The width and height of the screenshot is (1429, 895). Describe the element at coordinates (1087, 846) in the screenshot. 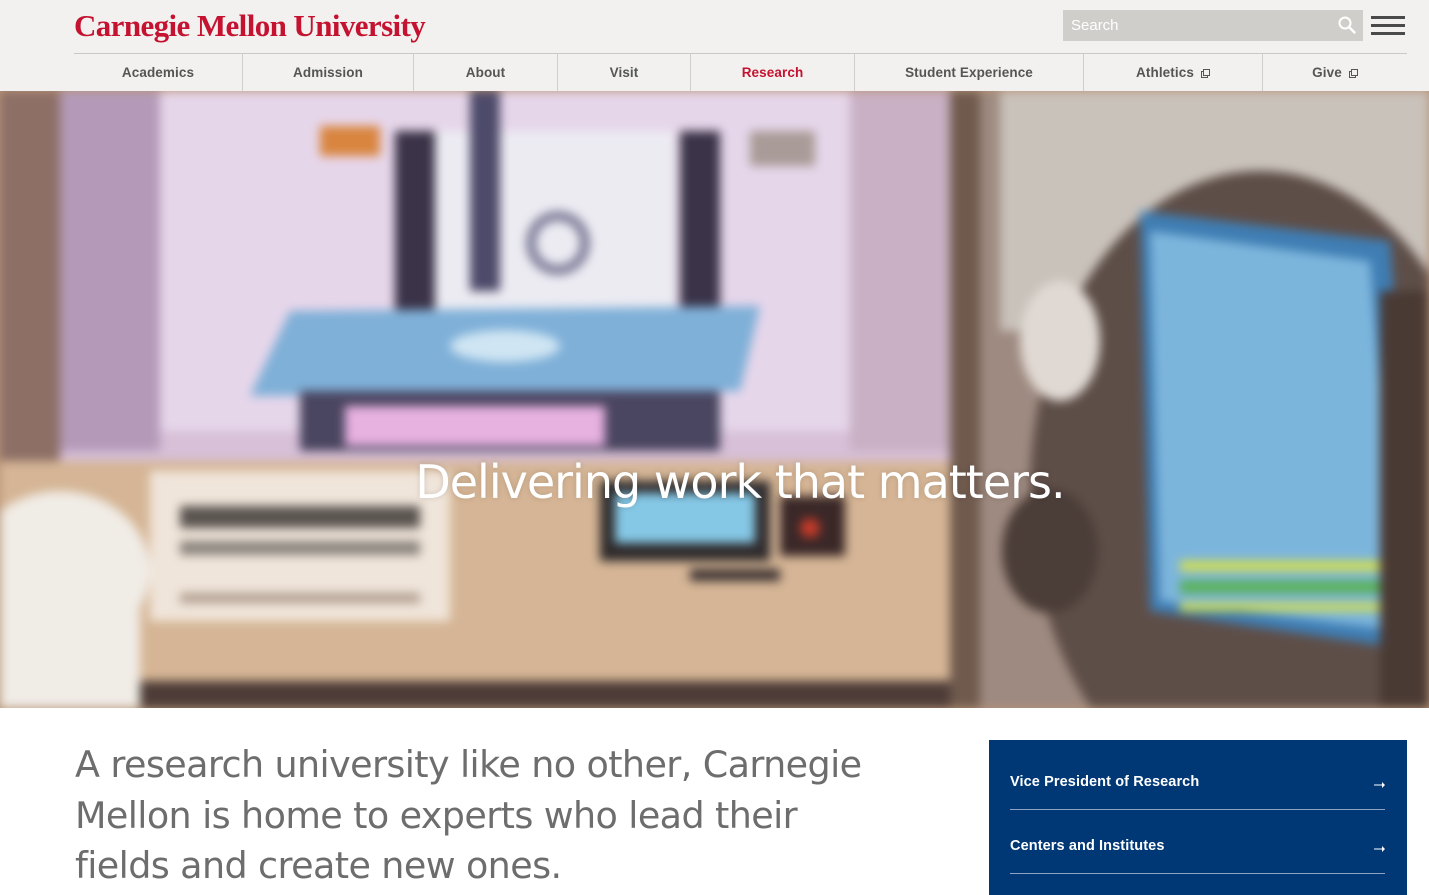

I see `sidebar-link-label: Centers and Institutes` at that location.